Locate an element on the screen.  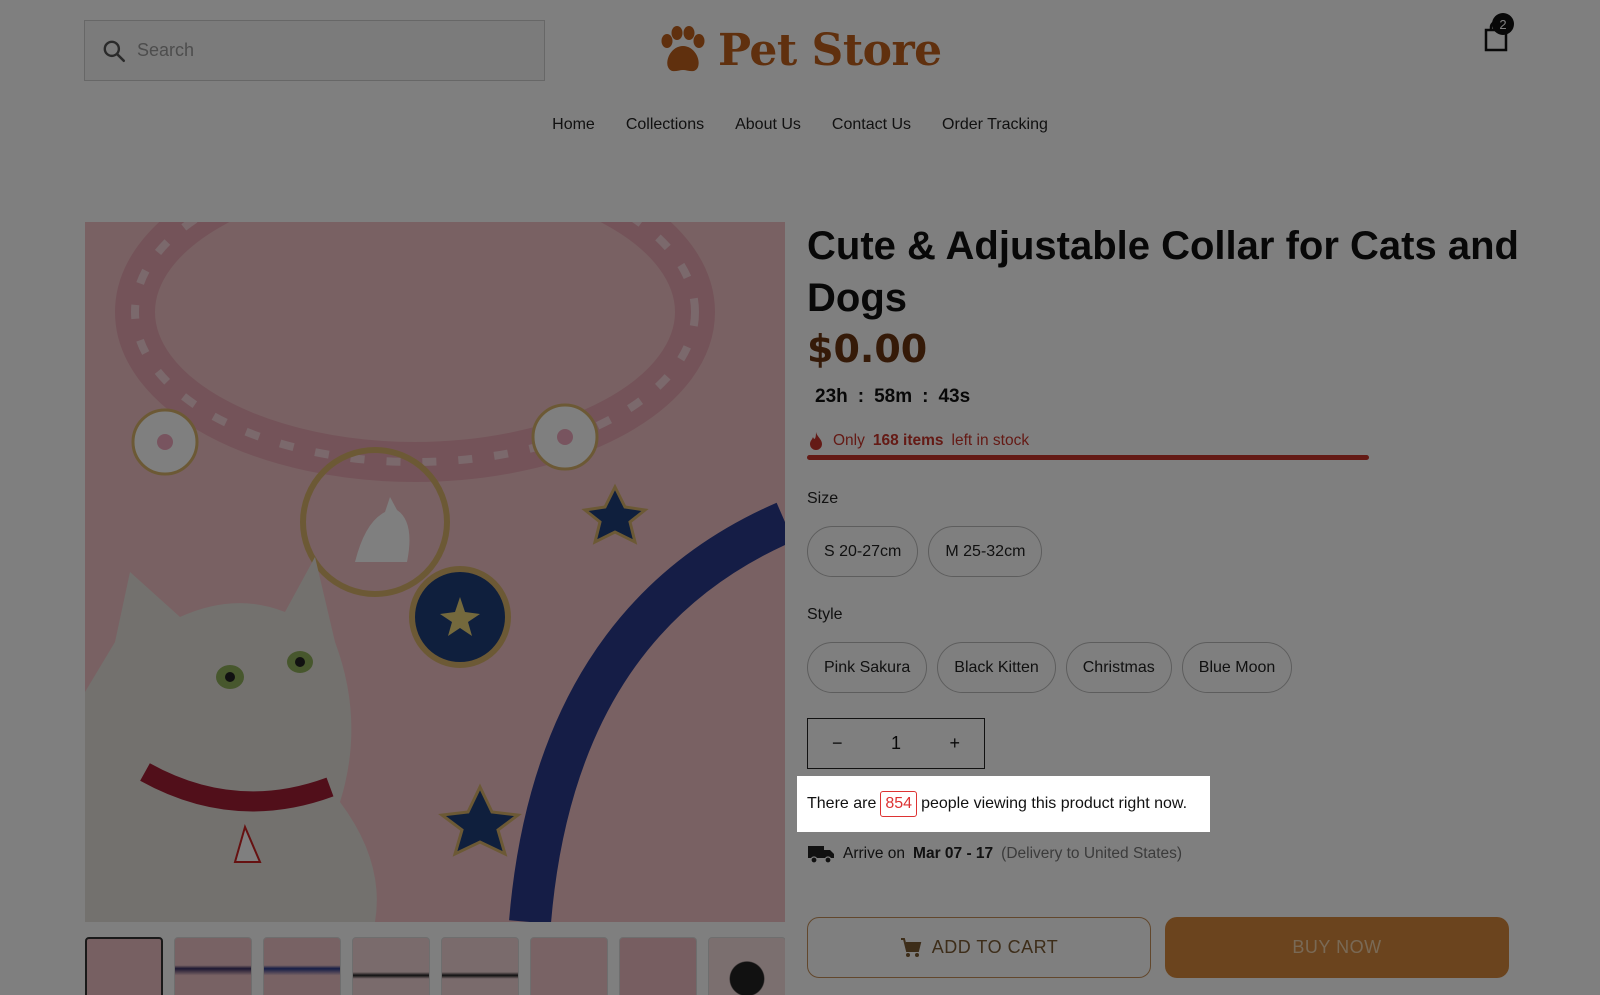
search-box is located at coordinates (314, 50).